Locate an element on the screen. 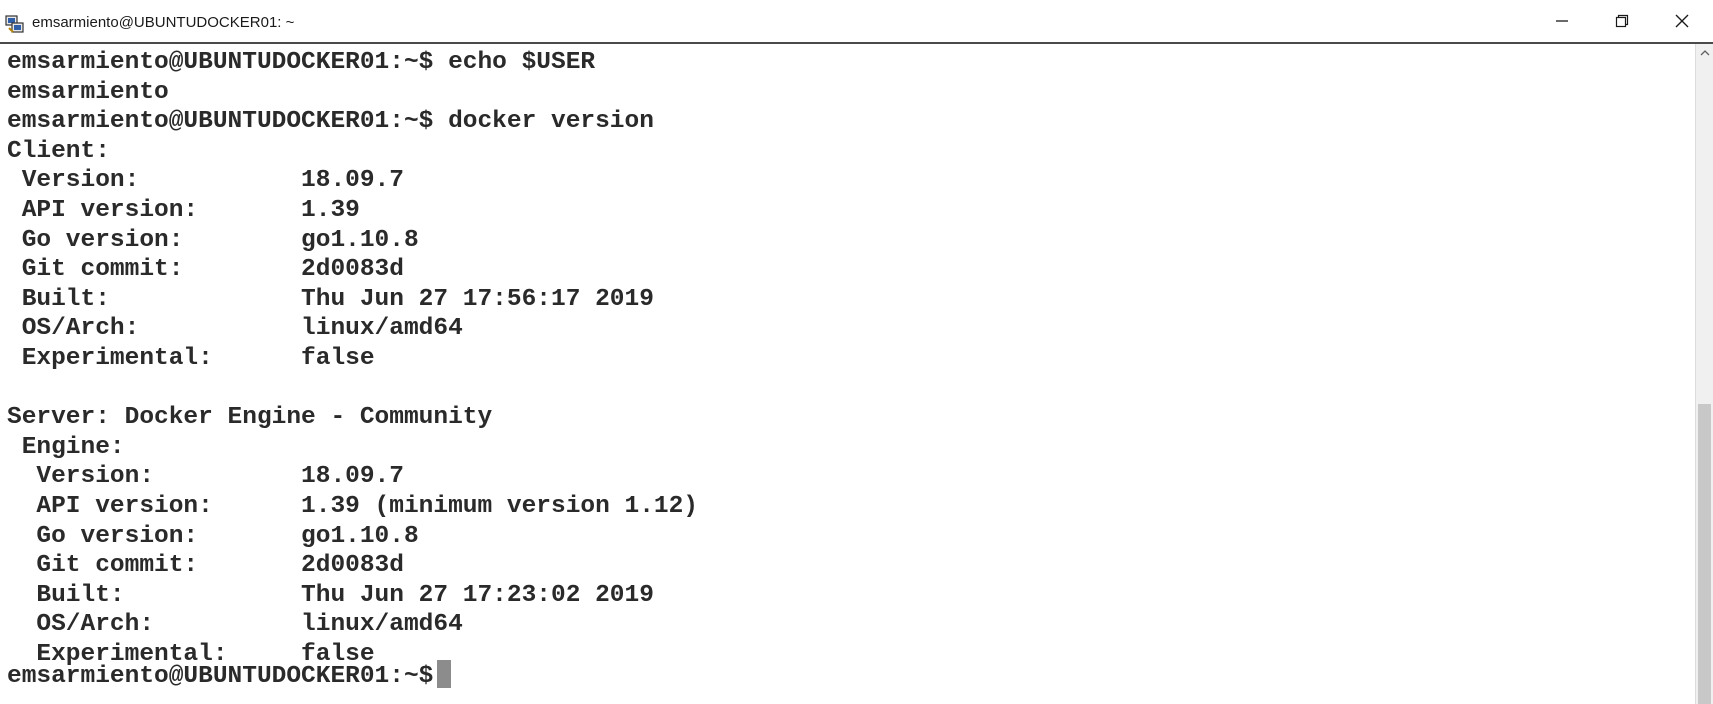 This screenshot has width=1713, height=704. window-title: emsarmiento@UBUNTUDOCKER01: ~ is located at coordinates (163, 22).